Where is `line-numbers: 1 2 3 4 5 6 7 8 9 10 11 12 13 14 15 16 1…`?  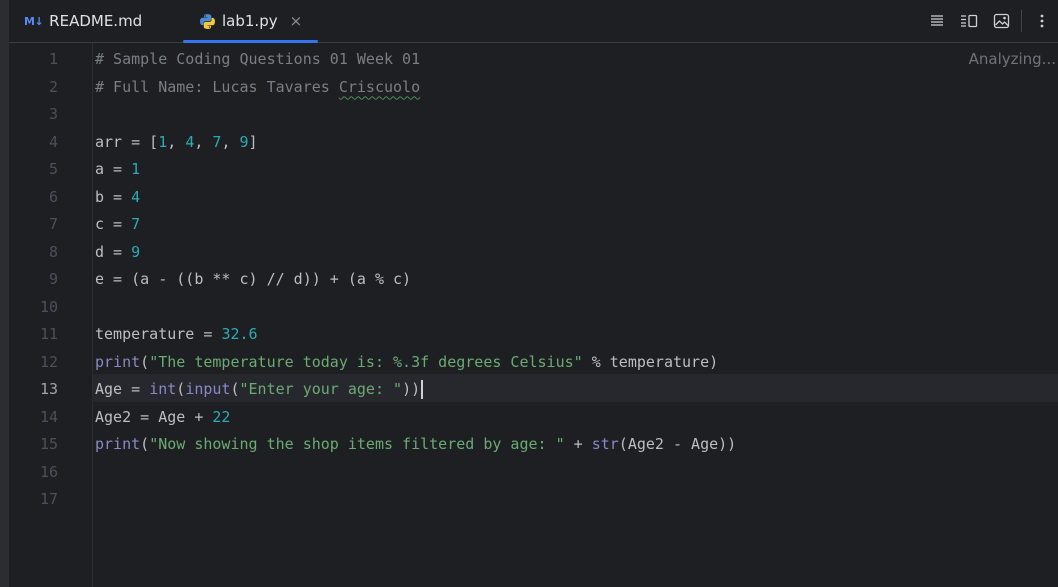
line-numbers: 1 2 3 4 5 6 7 8 9 10 11 12 13 14 15 16 1… is located at coordinates (33, 280).